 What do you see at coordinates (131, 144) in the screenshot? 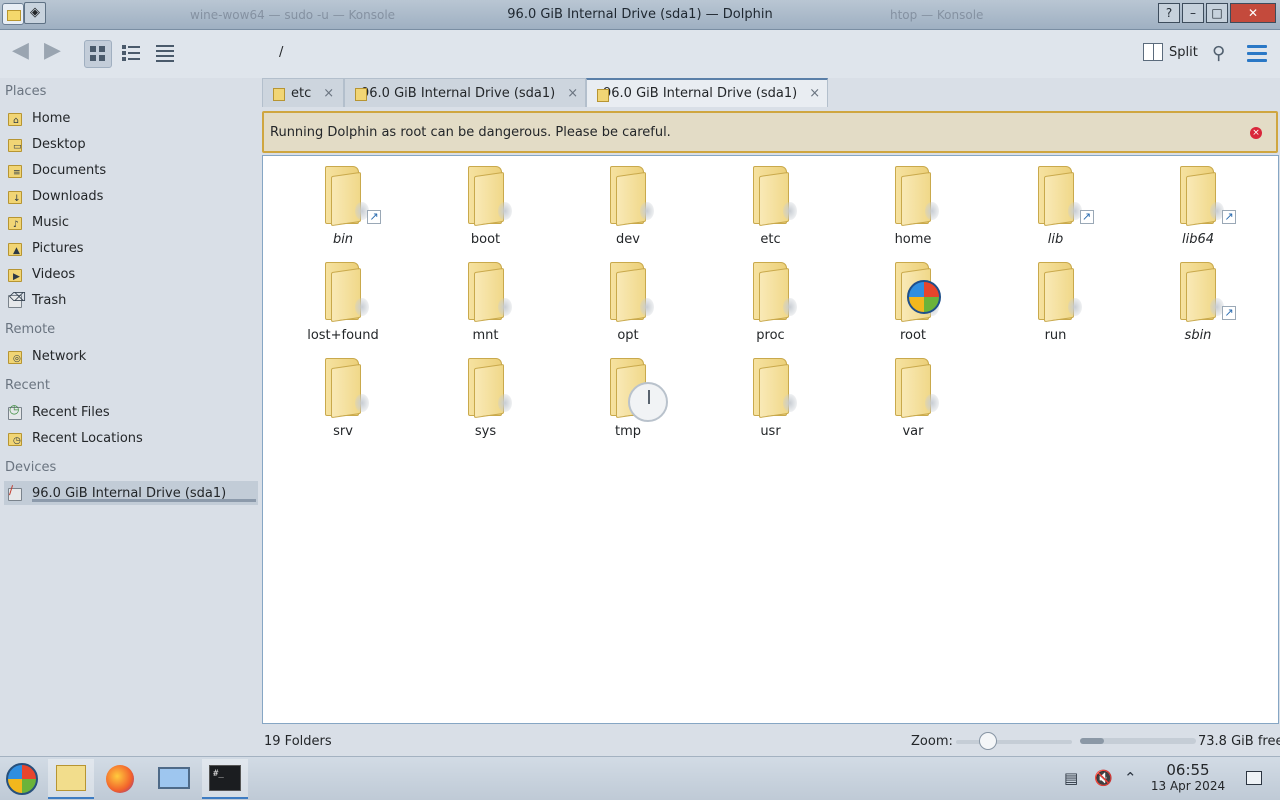
I see `sidebar-item-desktop: ▭ Desktop` at bounding box center [131, 144].